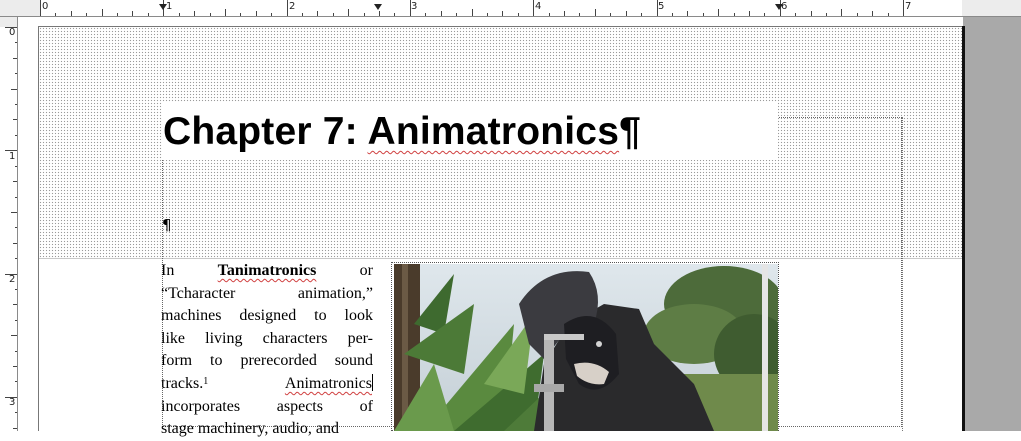 This screenshot has width=1021, height=441. Describe the element at coordinates (268, 316) in the screenshot. I see `word: designed` at that location.